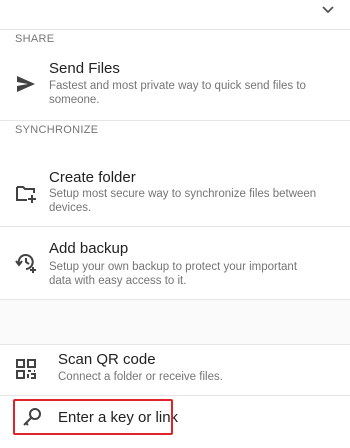 Image resolution: width=350 pixels, height=448 pixels. What do you see at coordinates (89, 248) in the screenshot?
I see `add-backup-title: Add backup` at bounding box center [89, 248].